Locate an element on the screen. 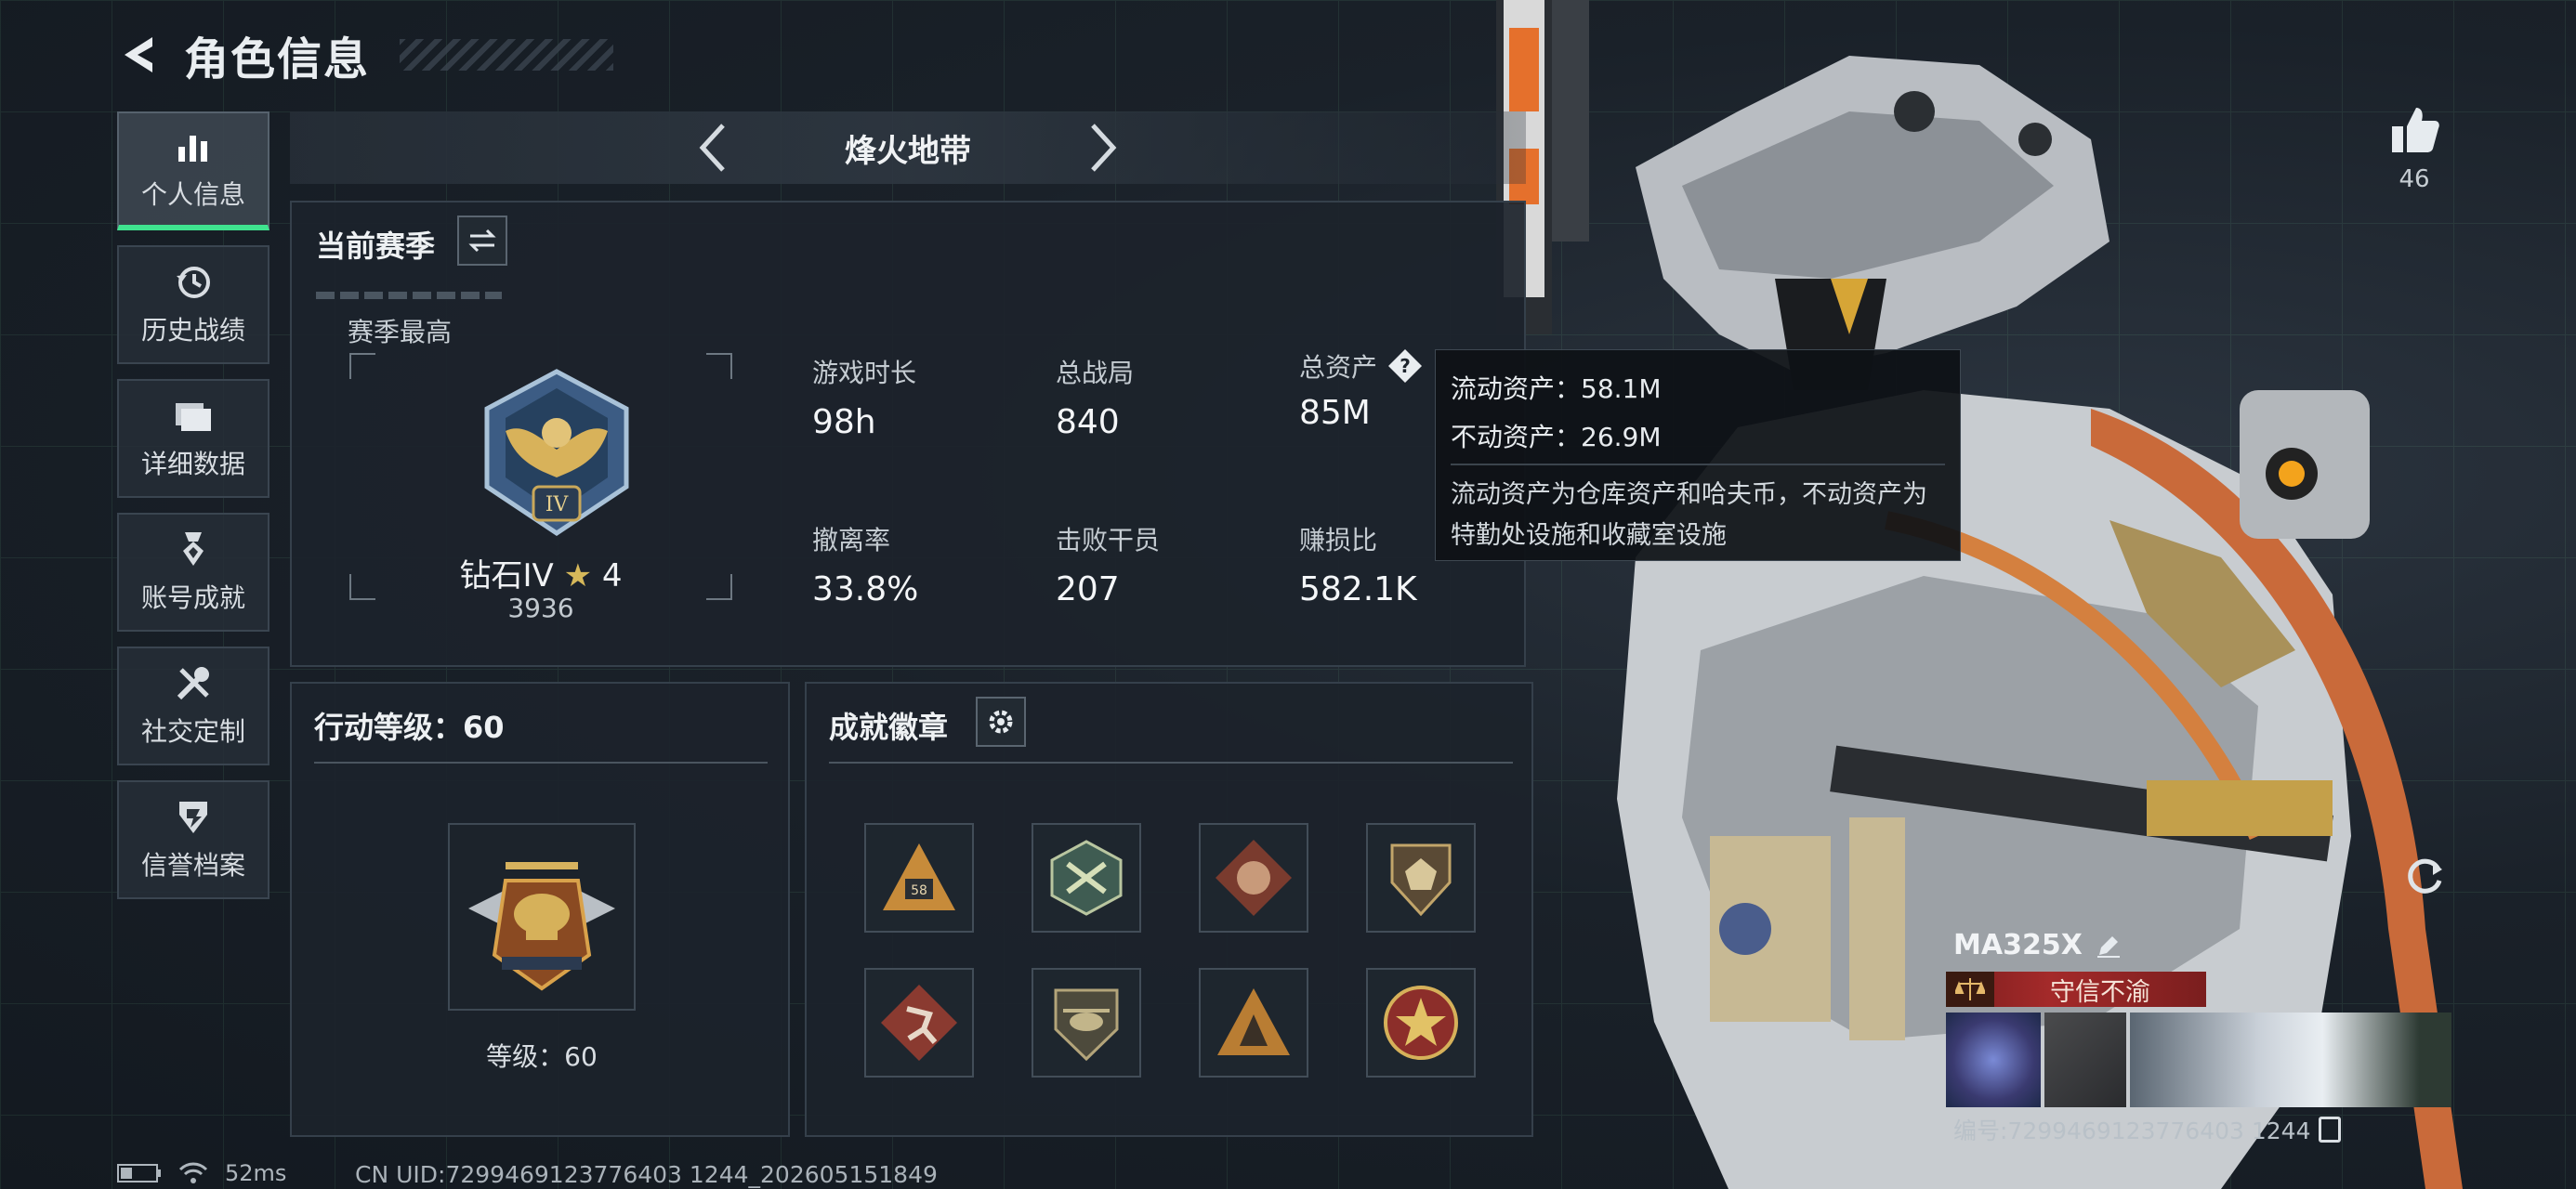  like-button: 46 is located at coordinates (2414, 148).